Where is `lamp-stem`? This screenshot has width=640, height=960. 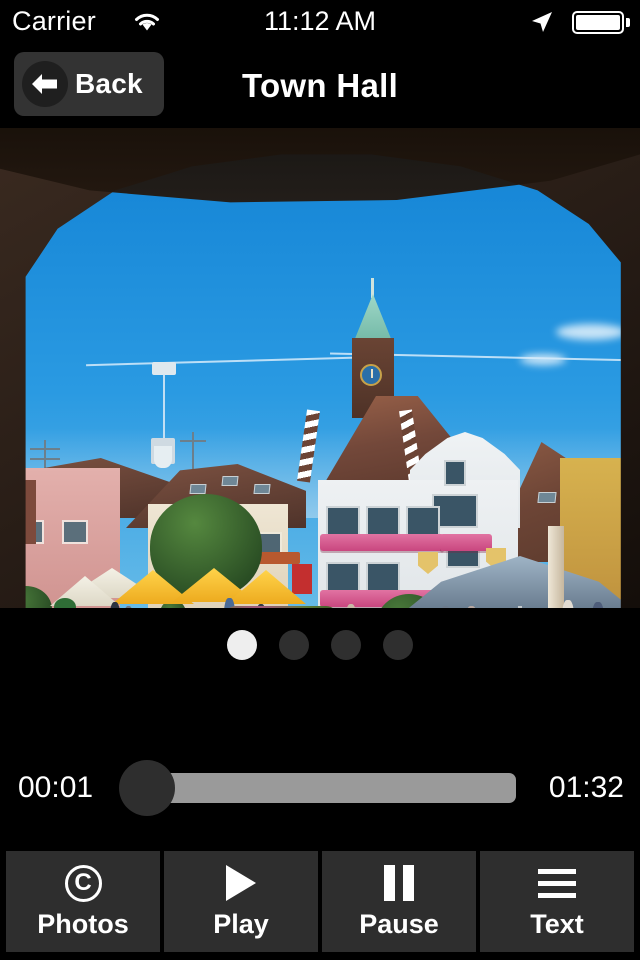
lamp-stem is located at coordinates (164, 407).